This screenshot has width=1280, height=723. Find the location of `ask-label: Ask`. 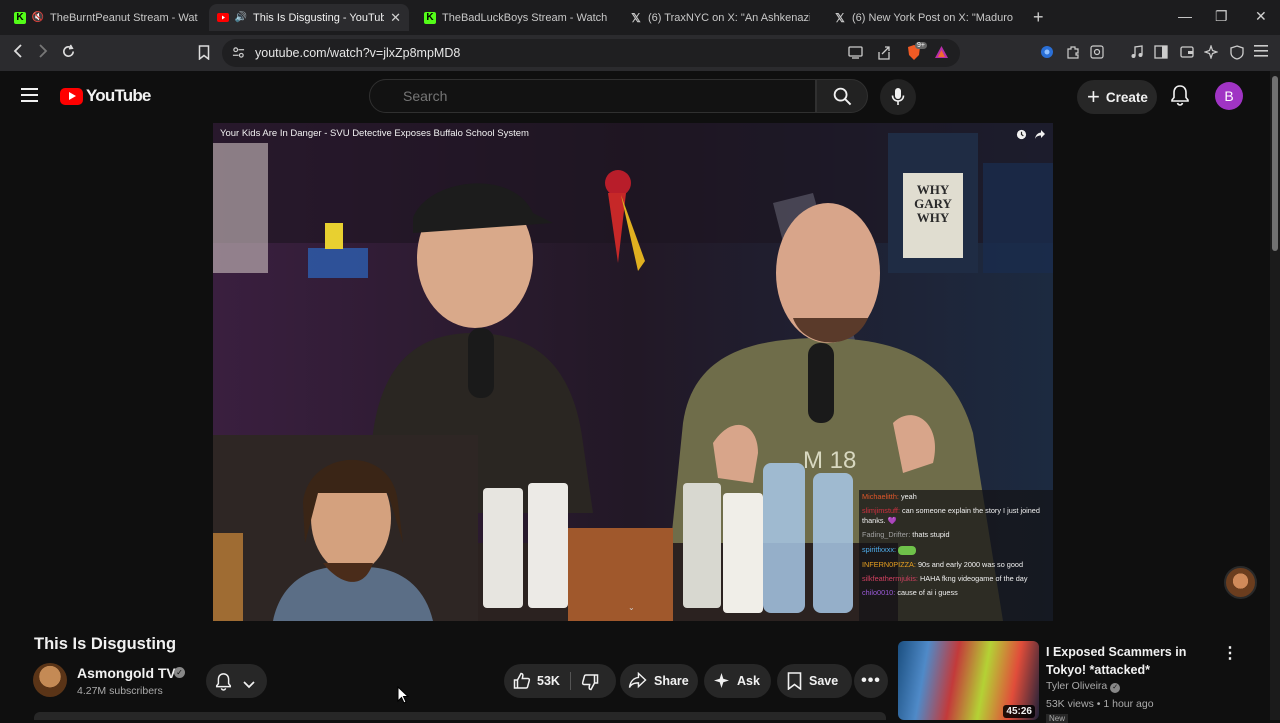

ask-label: Ask is located at coordinates (748, 681).